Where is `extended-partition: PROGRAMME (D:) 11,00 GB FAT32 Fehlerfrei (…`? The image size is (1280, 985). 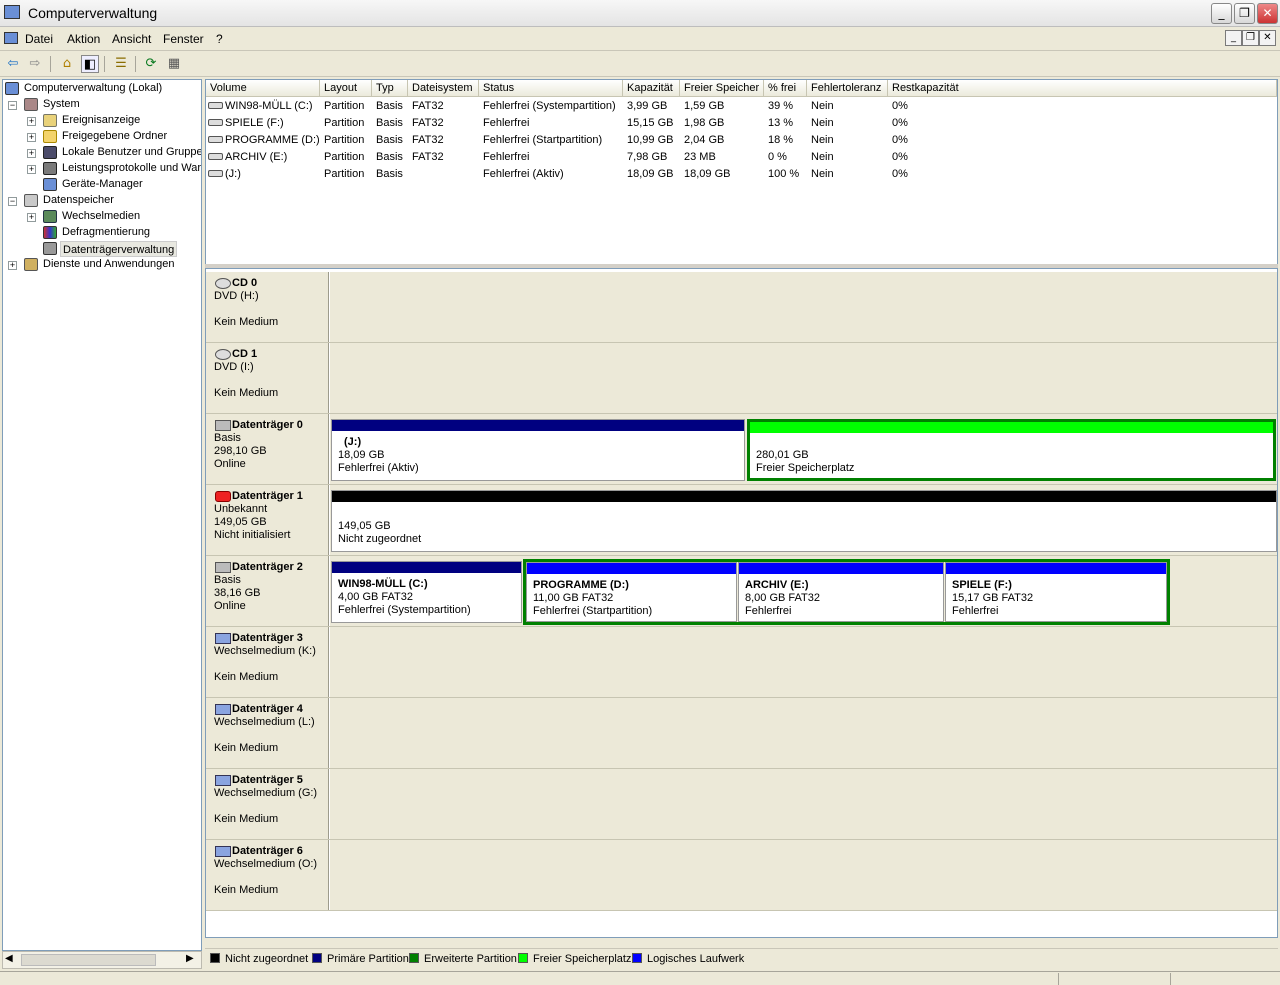 extended-partition: PROGRAMME (D:) 11,00 GB FAT32 Fehlerfrei (… is located at coordinates (846, 592).